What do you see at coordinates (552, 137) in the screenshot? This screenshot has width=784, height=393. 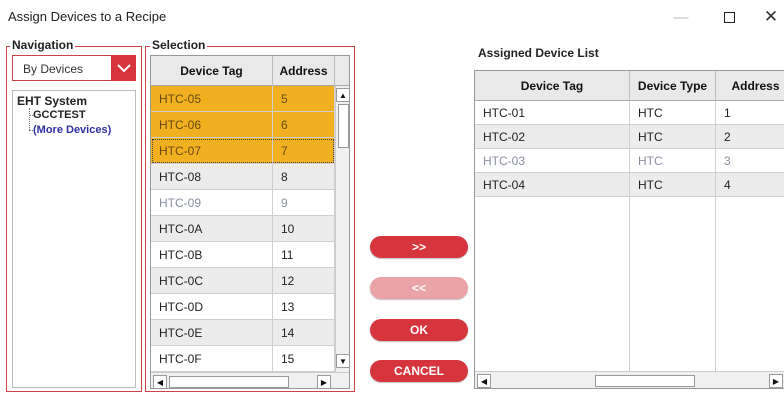 I see `device-tag-cell: HTC-02` at bounding box center [552, 137].